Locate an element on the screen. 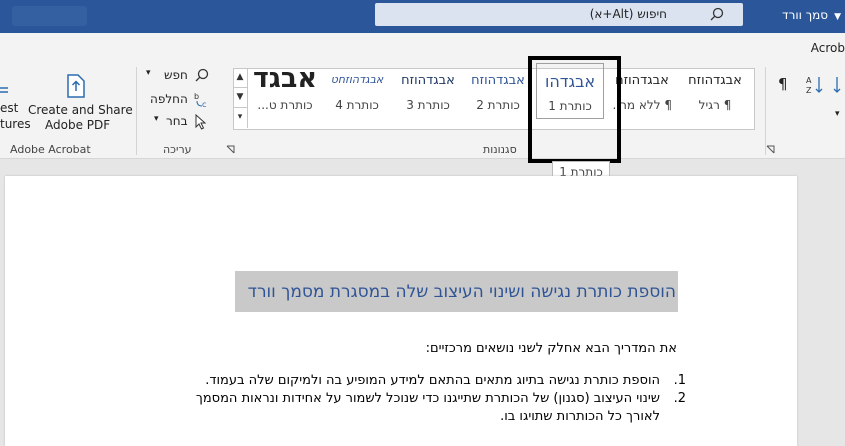  cursor-arrow-icon is located at coordinates (201, 122).